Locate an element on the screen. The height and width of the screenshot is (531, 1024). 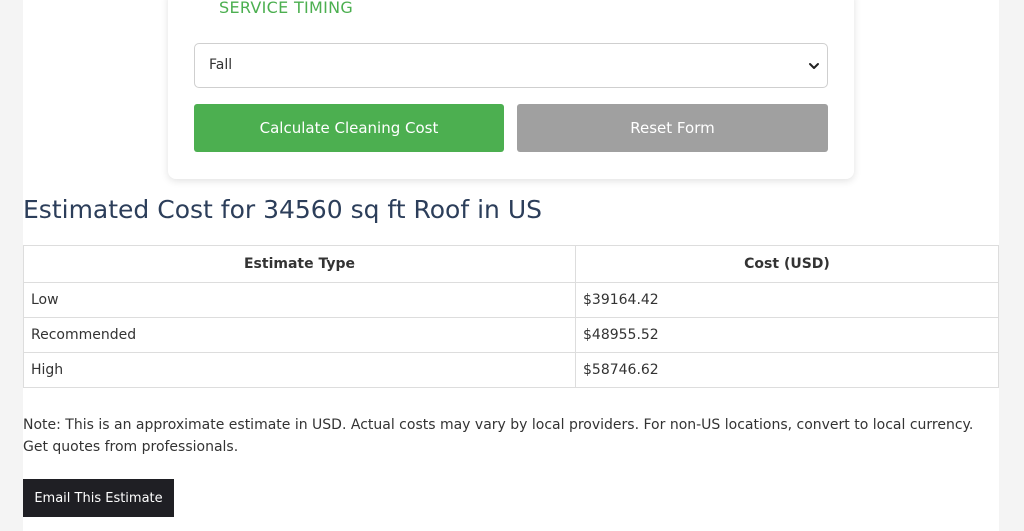
cost-cell: $58746.62 is located at coordinates (787, 370).